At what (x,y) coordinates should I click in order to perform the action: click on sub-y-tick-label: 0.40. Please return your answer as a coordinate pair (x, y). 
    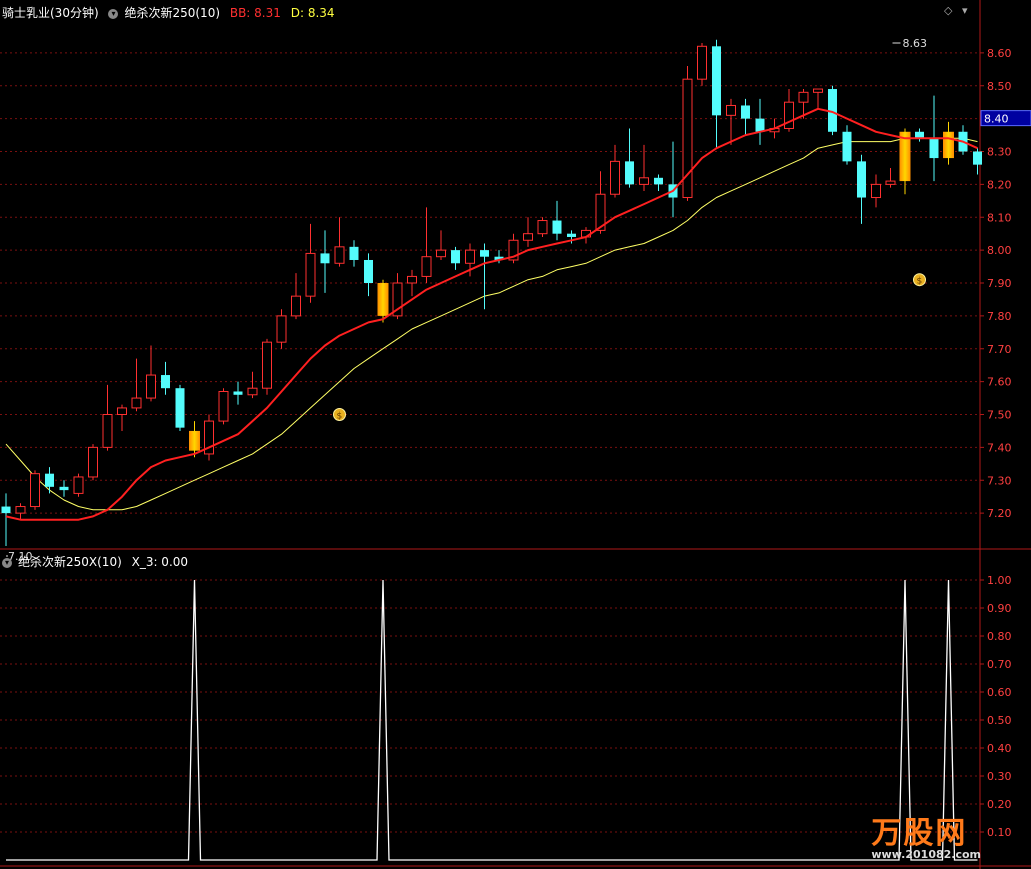
    Looking at the image, I should click on (999, 748).